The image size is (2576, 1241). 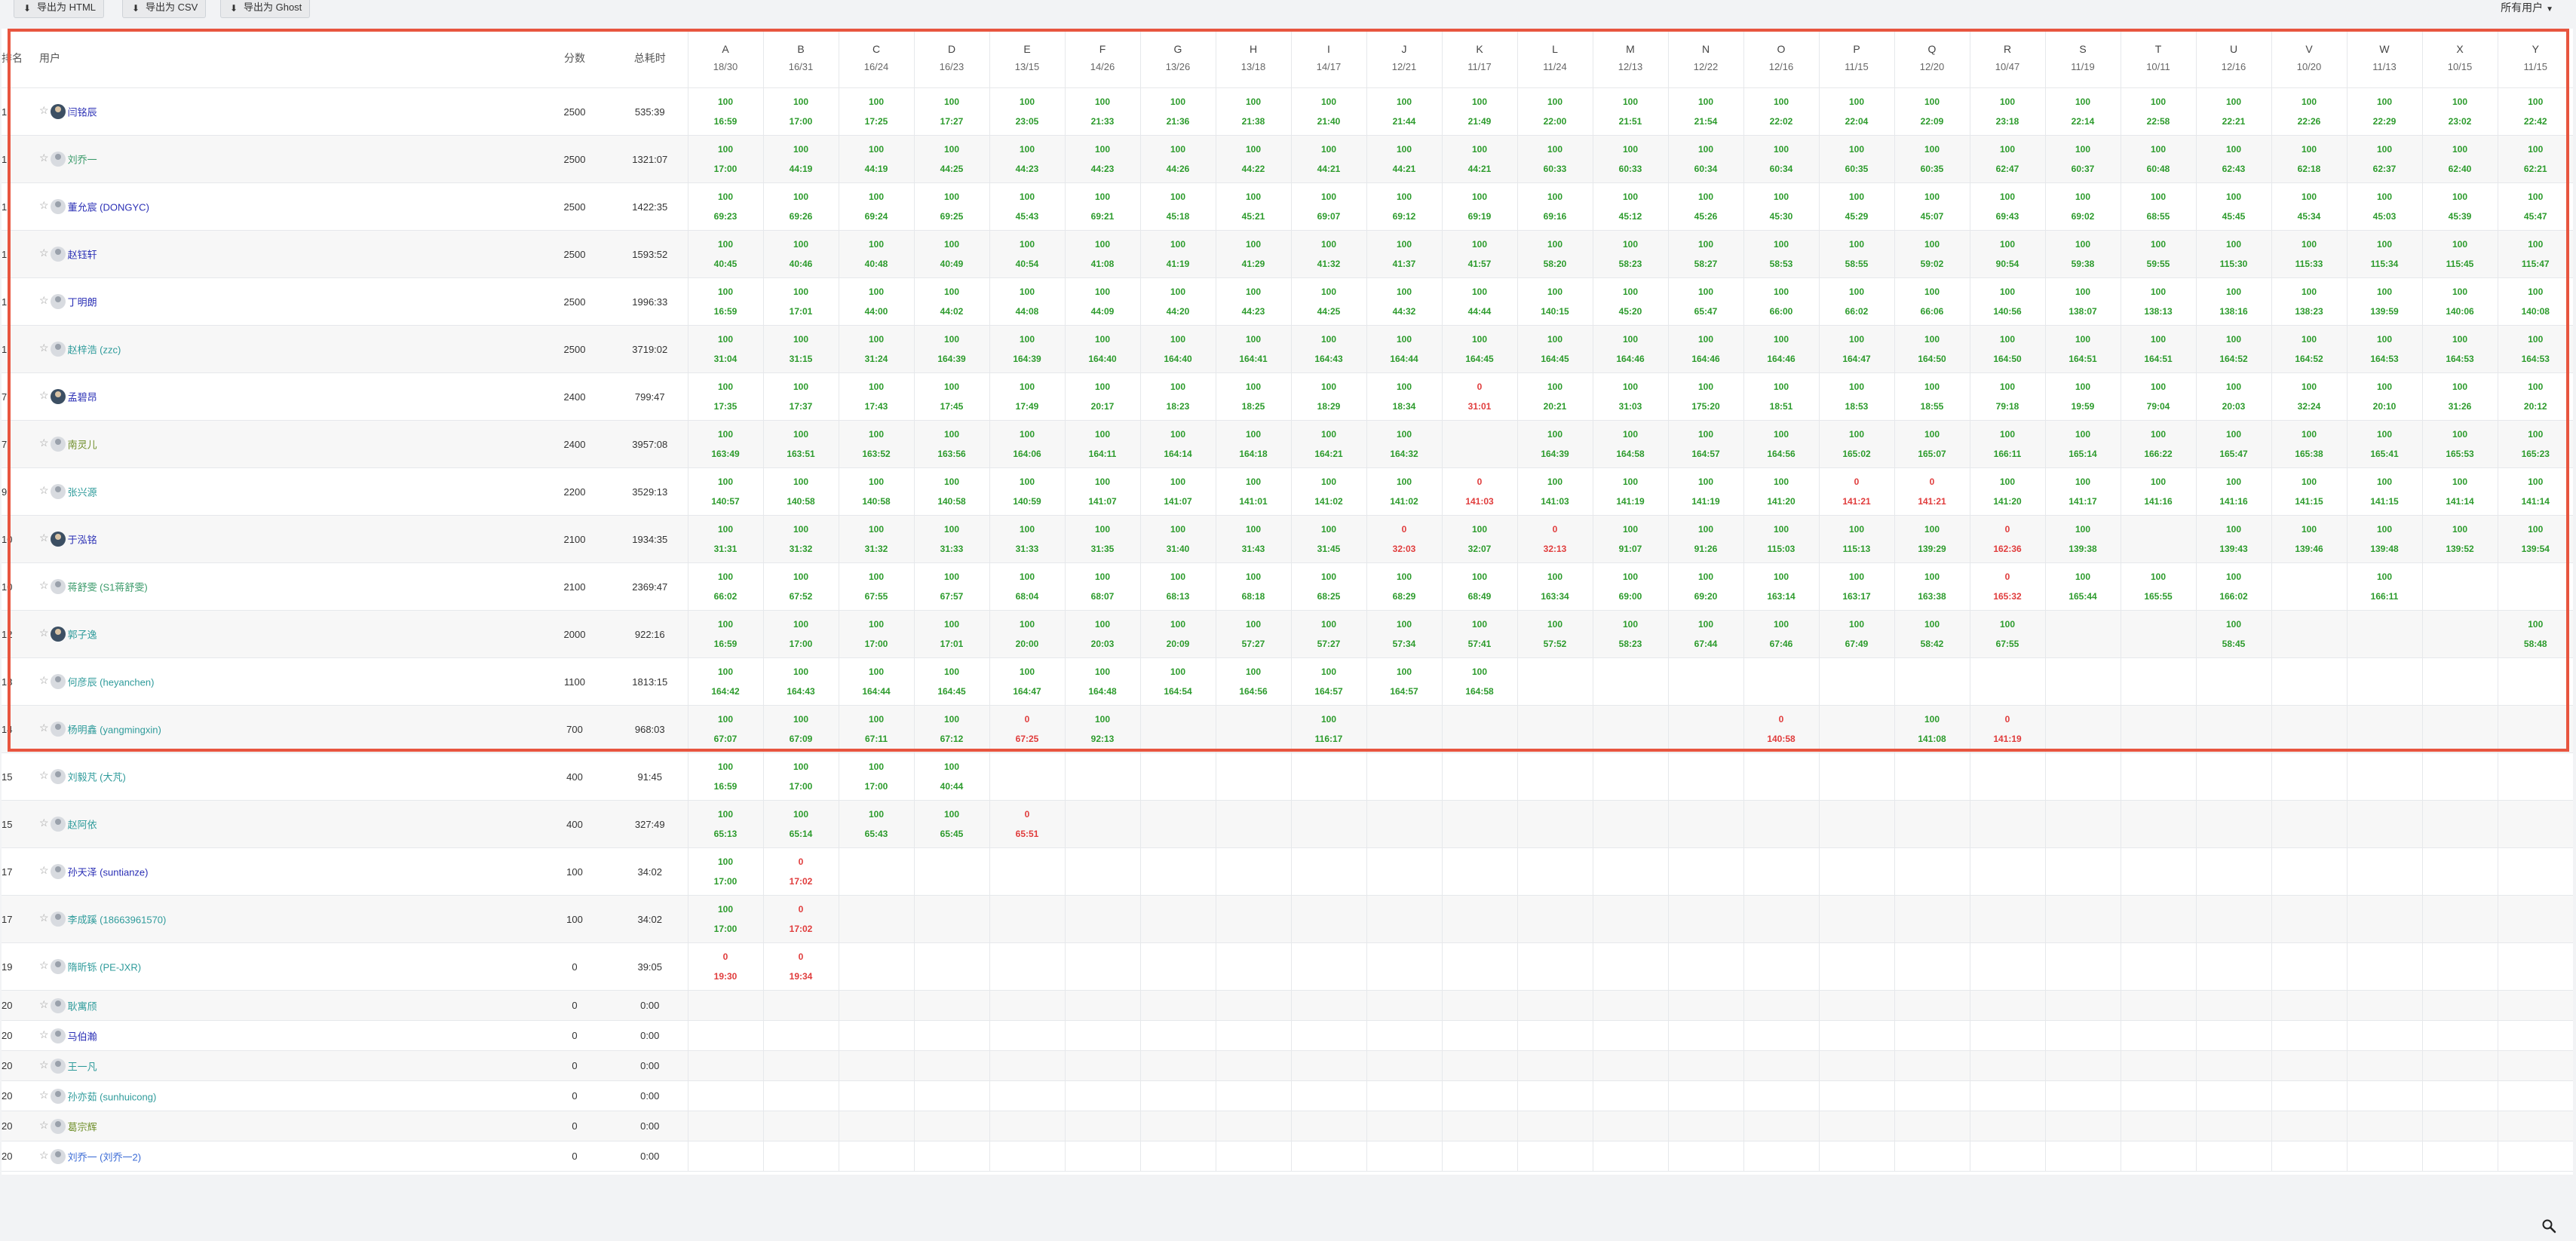 What do you see at coordinates (1630, 111) in the screenshot?
I see `problem-result-cell: 100 21:51` at bounding box center [1630, 111].